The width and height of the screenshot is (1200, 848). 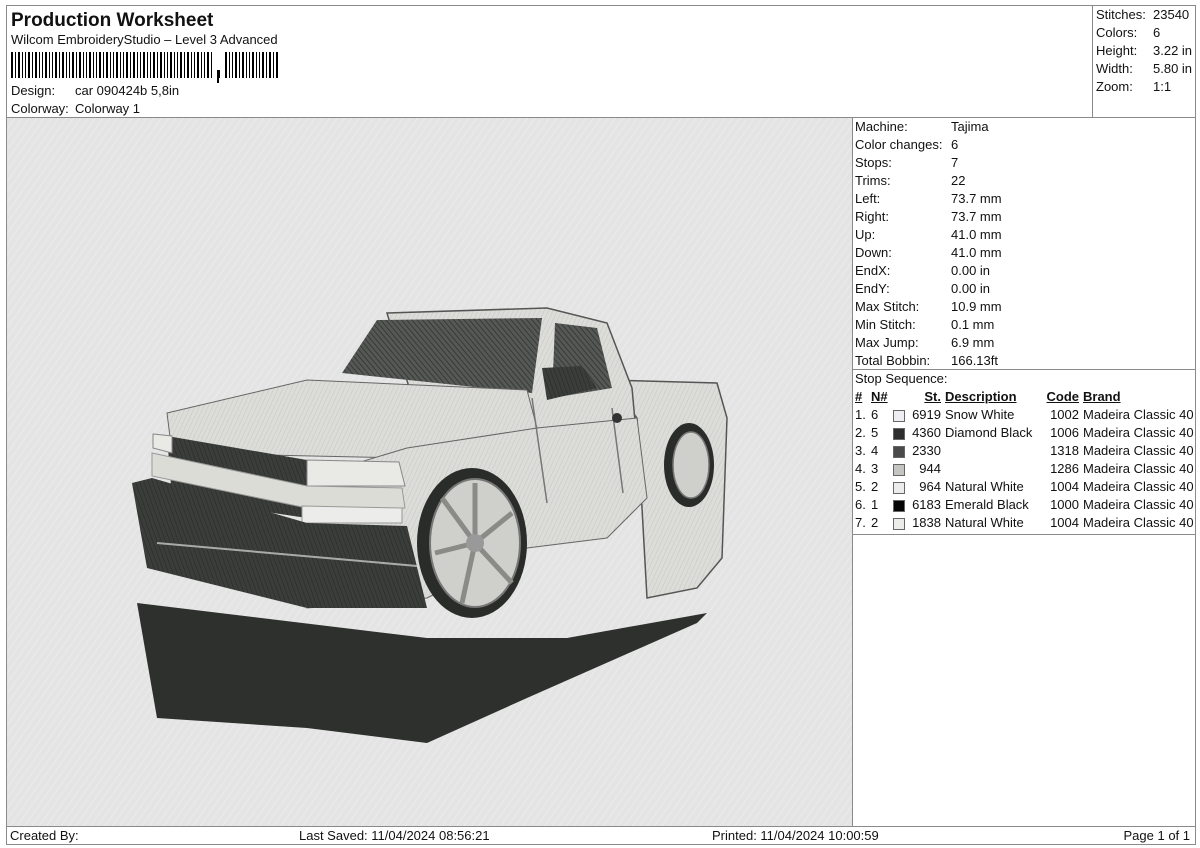 I want to click on machine-info-row: Left: 73.7 mm, so click(x=928, y=198).